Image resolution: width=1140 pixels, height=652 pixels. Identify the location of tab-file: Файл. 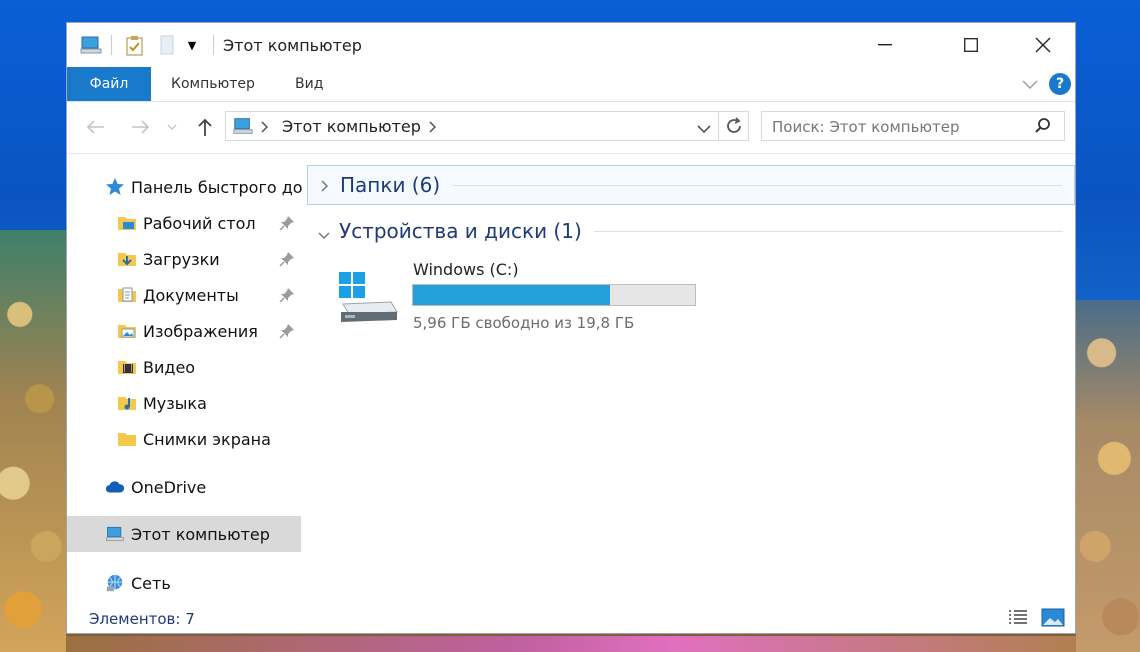
(109, 84).